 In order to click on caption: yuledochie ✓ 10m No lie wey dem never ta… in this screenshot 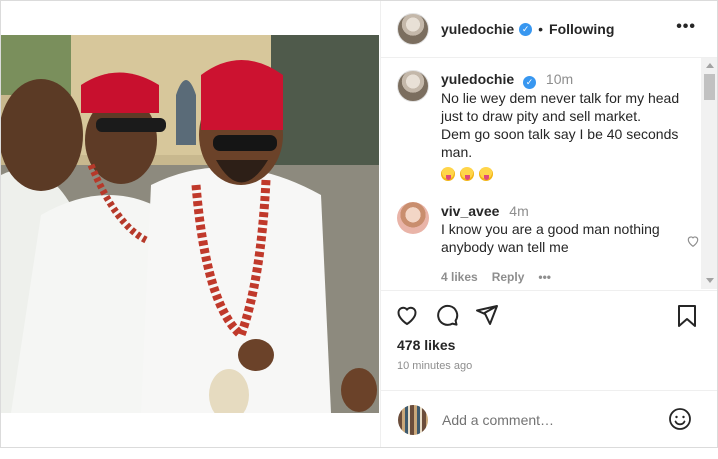, I will do `click(542, 126)`.